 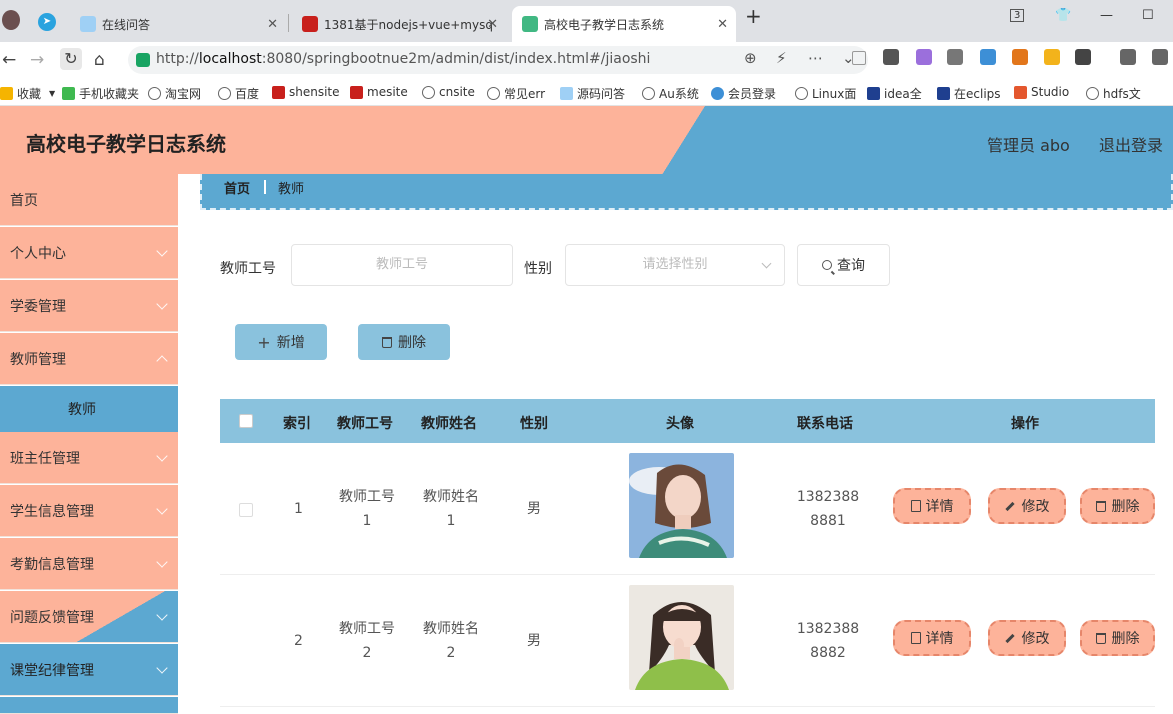 I want to click on shirt-icon: 👕, so click(x=1063, y=15).